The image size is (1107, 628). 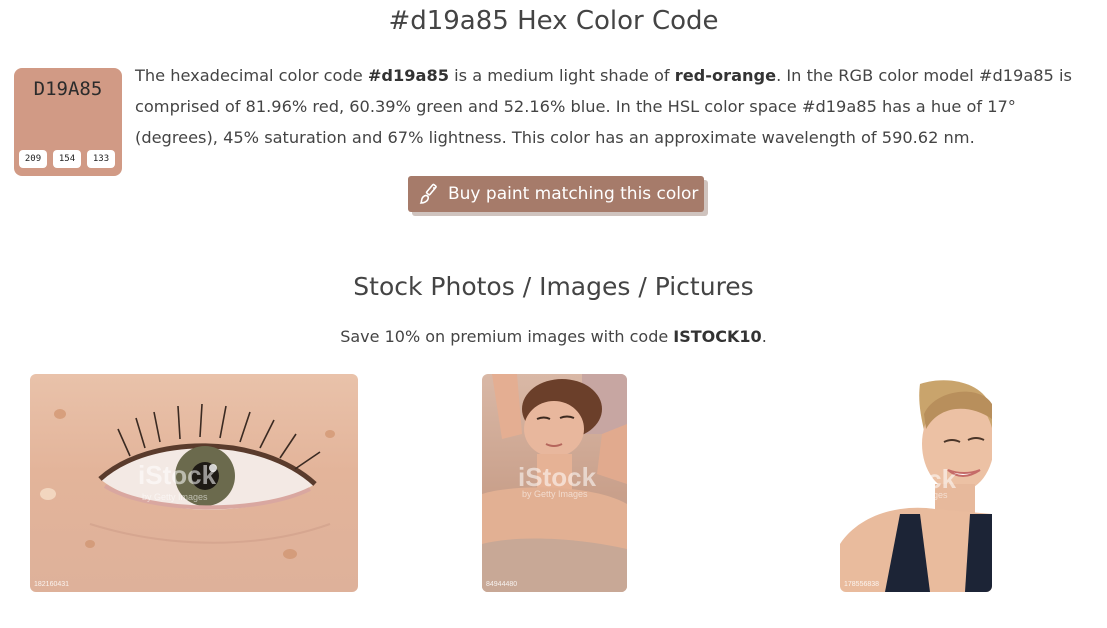 I want to click on photo-id: 84944480, so click(x=502, y=584).